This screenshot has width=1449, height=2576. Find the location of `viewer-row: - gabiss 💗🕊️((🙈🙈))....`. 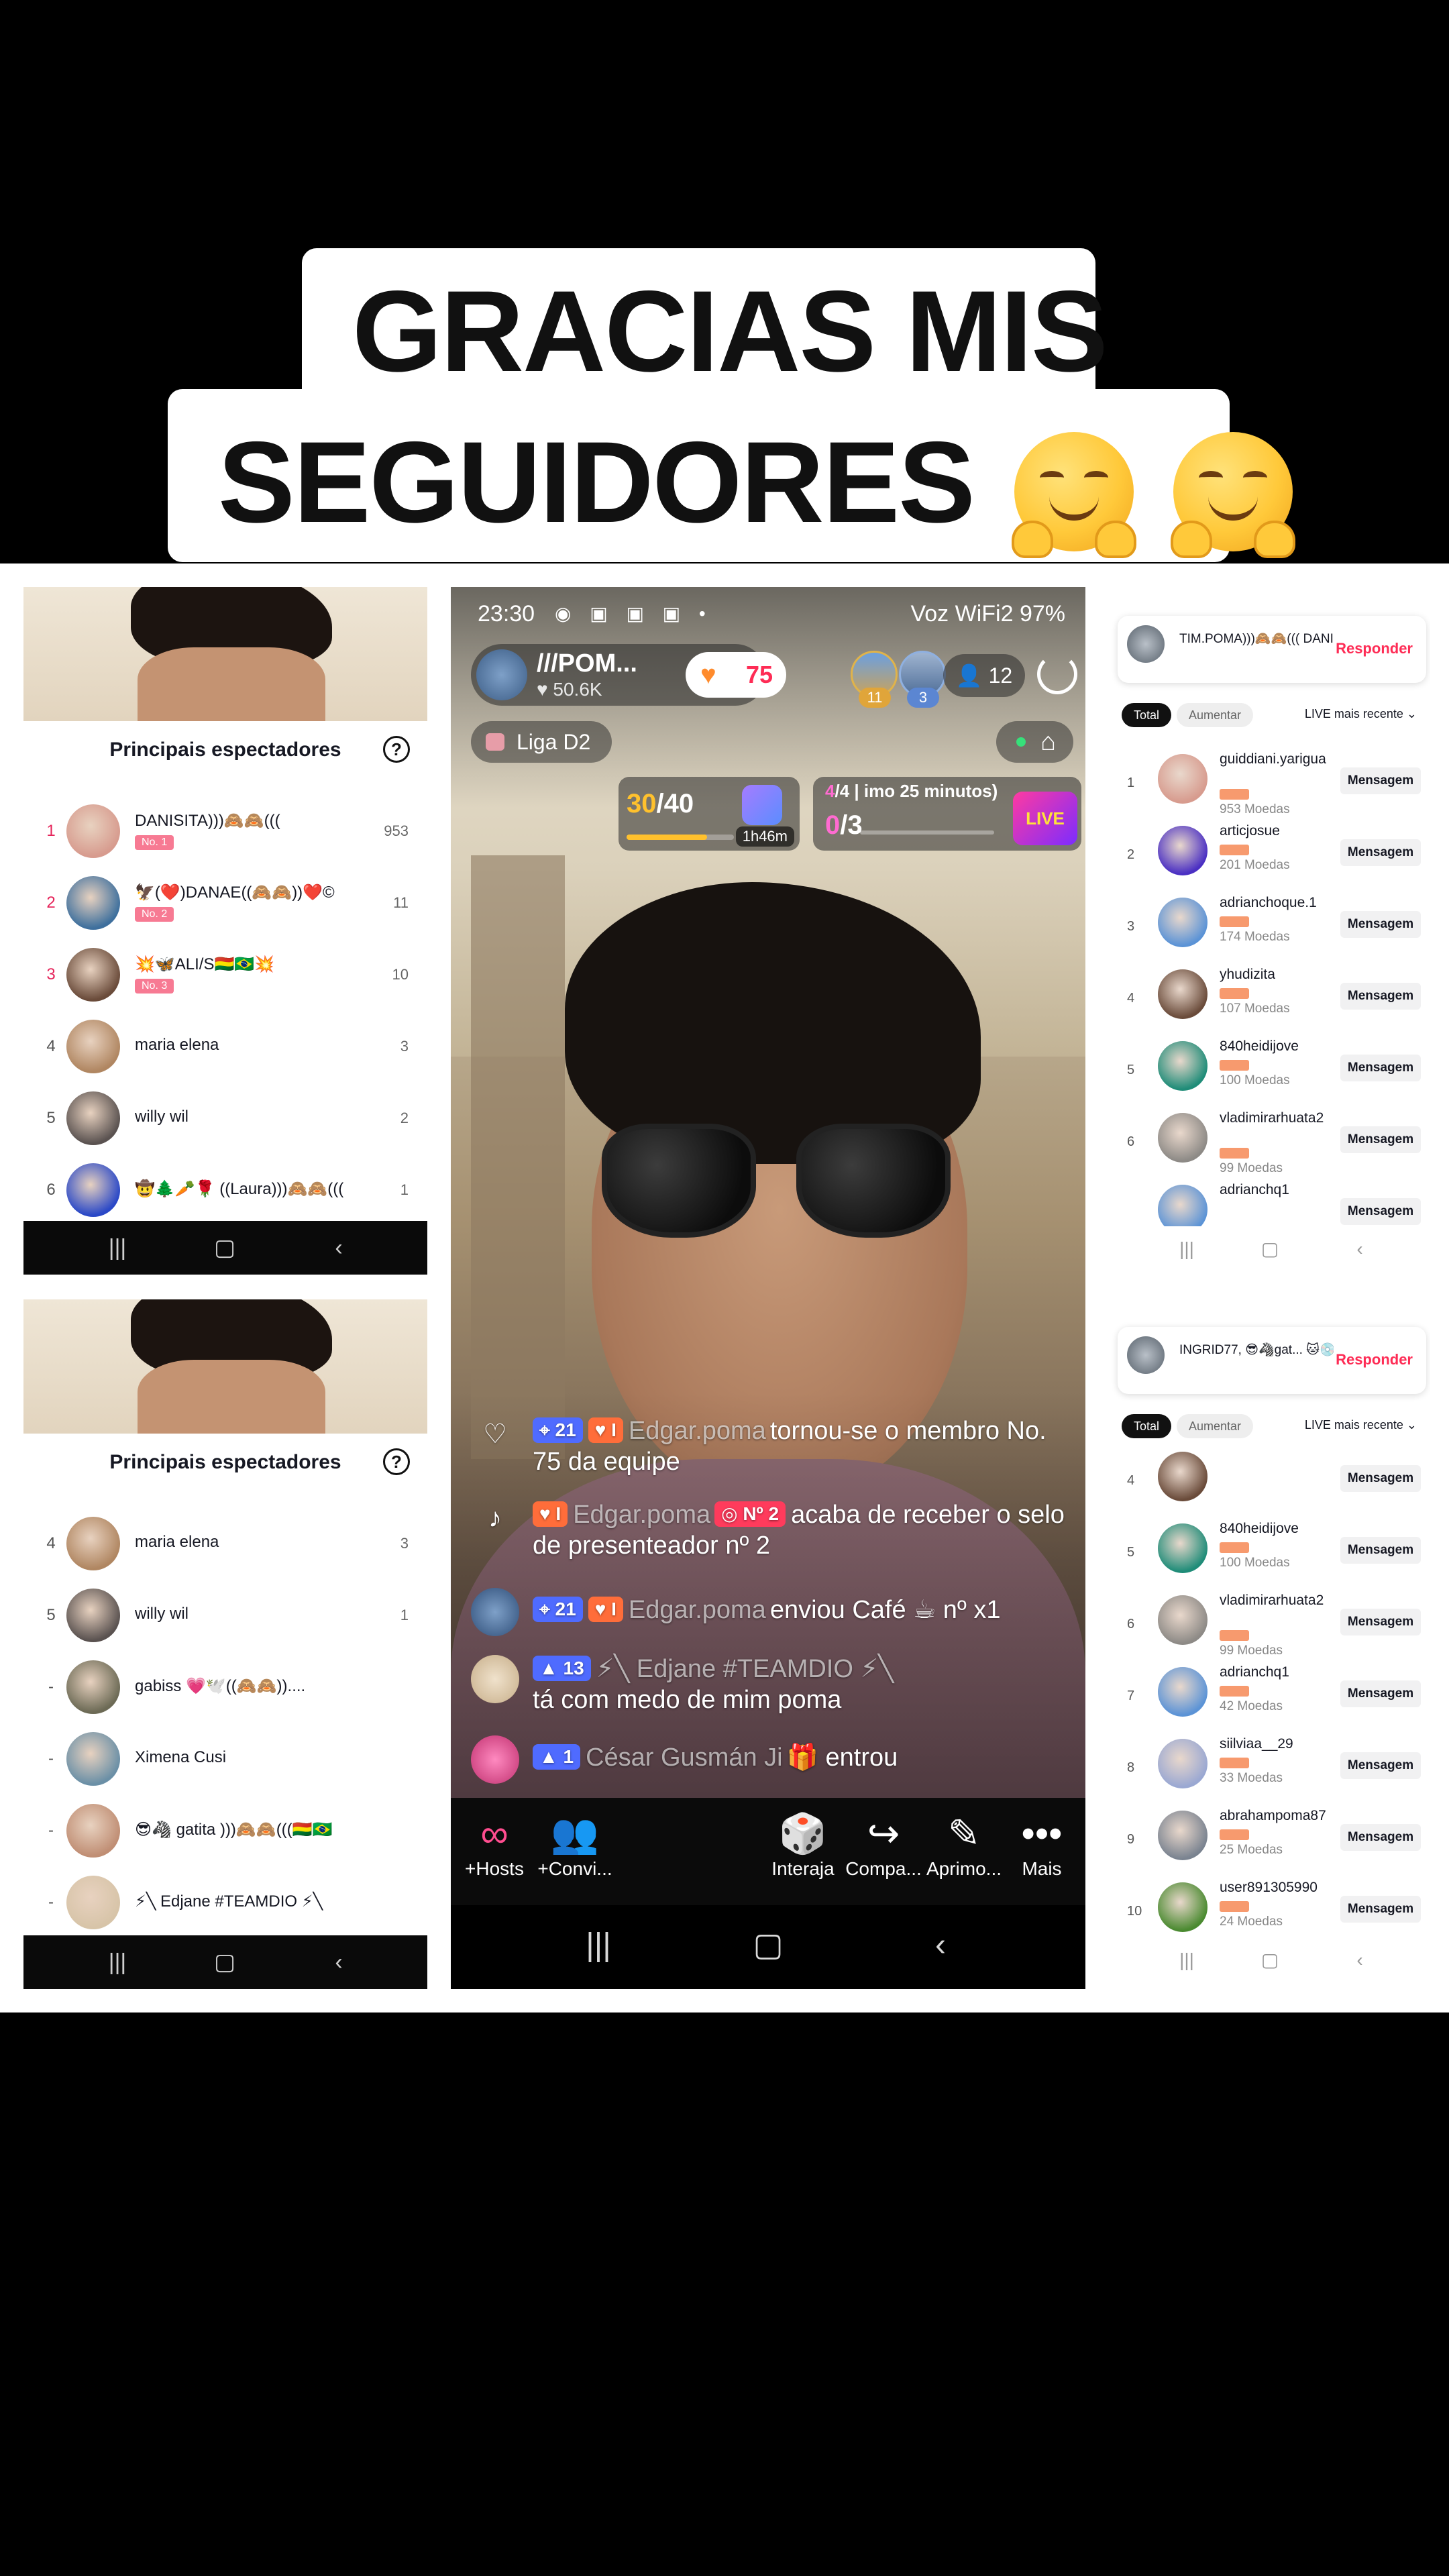

viewer-row: - gabiss 💗🕊️((🙈🙈)).... is located at coordinates (225, 1687).